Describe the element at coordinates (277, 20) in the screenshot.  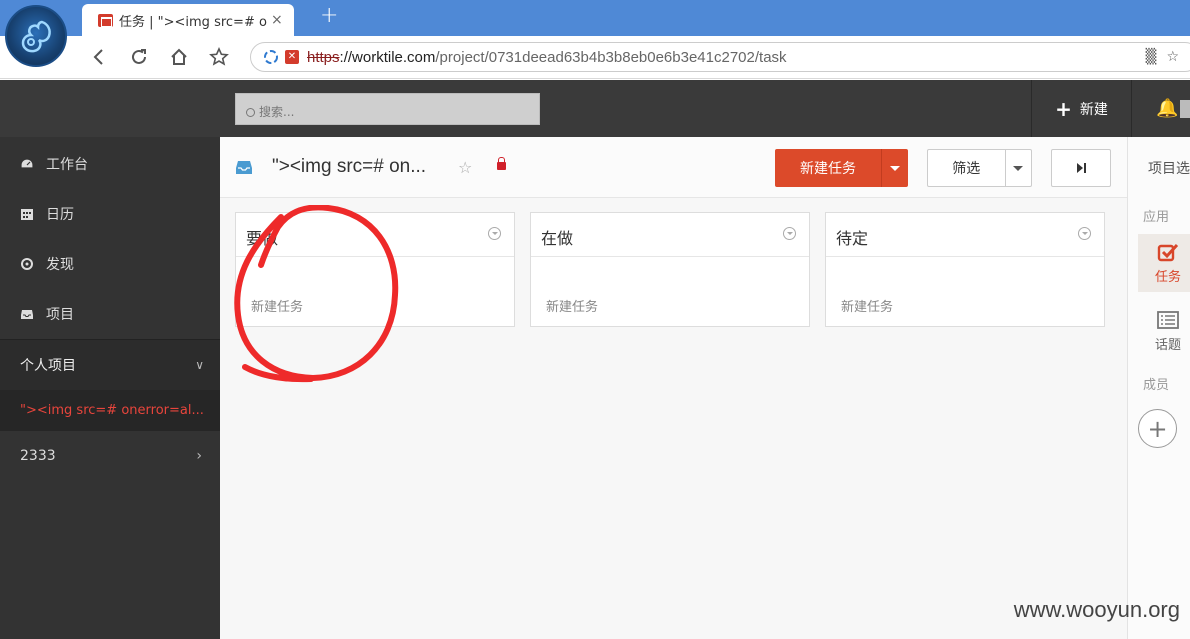
I see `tab-close-icon: ×` at that location.